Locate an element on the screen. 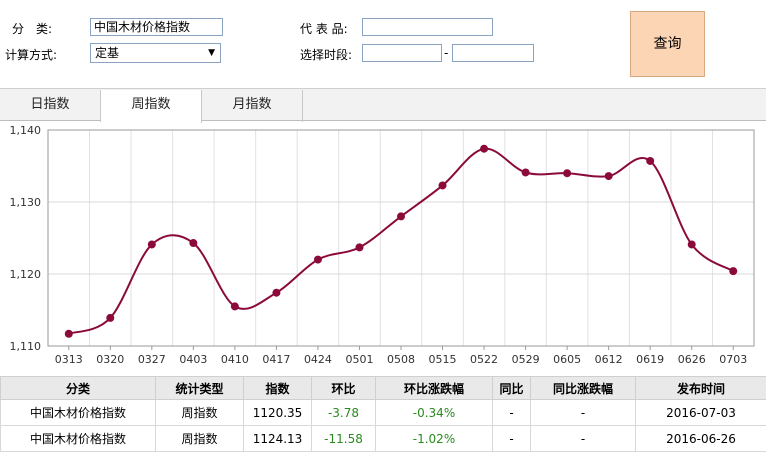 The height and width of the screenshot is (452, 766). cell-mom: -3.78 is located at coordinates (344, 413).